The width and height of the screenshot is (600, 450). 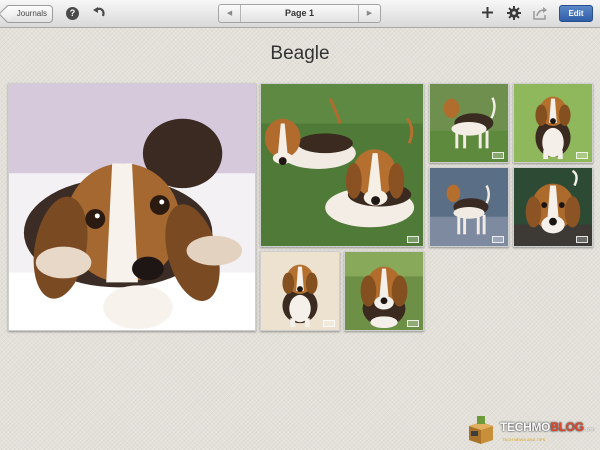 I want to click on beagle-portrait-photo, so click(x=553, y=207).